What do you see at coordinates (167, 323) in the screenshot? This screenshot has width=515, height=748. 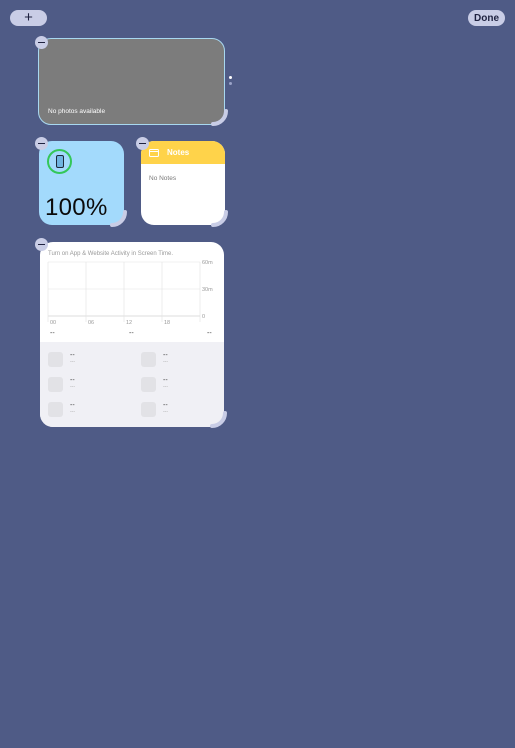 I see `x-tick-label: 18` at bounding box center [167, 323].